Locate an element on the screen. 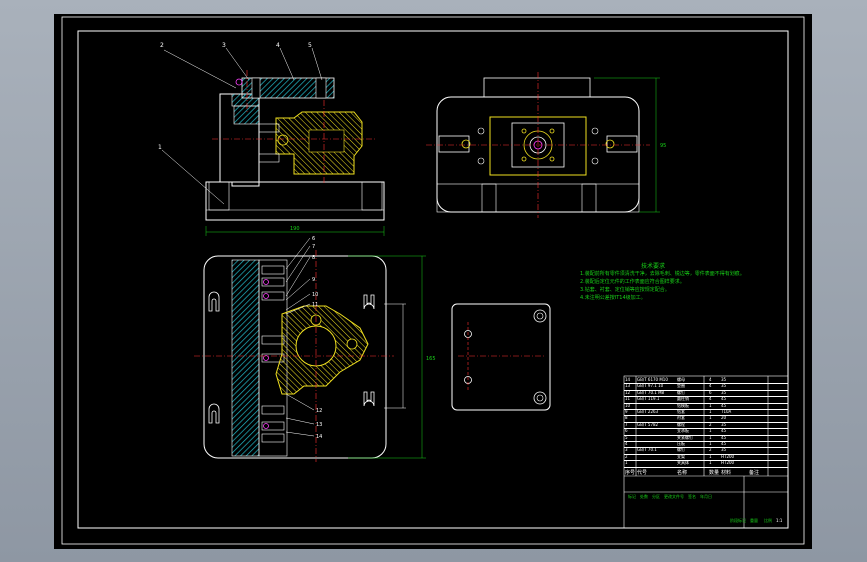 Image resolution: width=867 pixels, height=562 pixels. balloon-5: 5 is located at coordinates (310, 45).